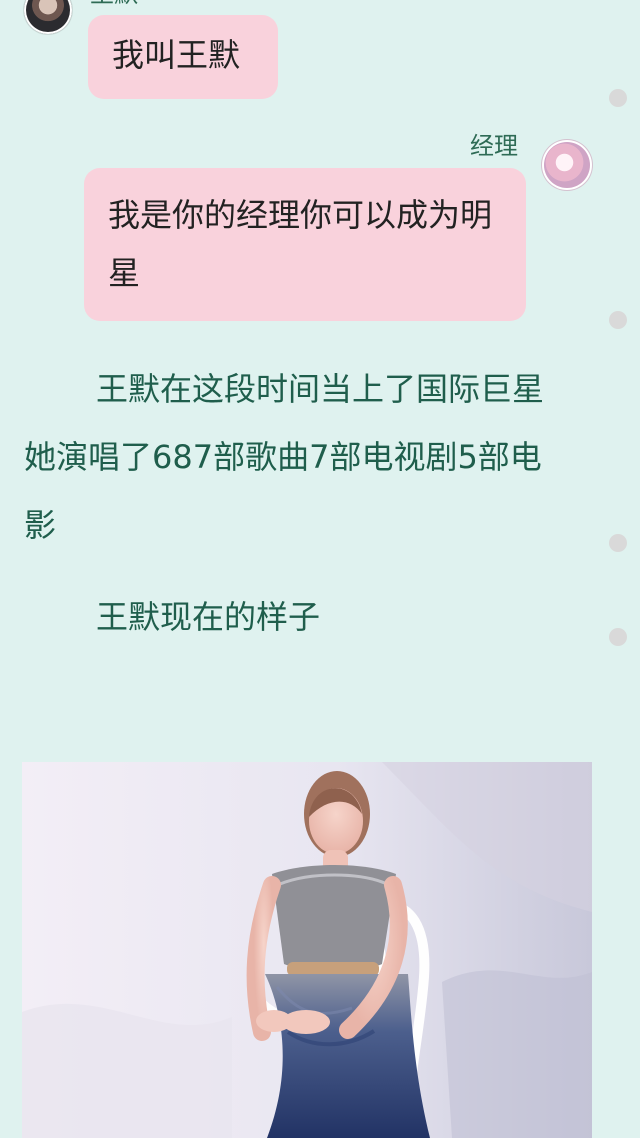 Image resolution: width=640 pixels, height=1138 pixels. I want to click on right-avatar, so click(567, 165).